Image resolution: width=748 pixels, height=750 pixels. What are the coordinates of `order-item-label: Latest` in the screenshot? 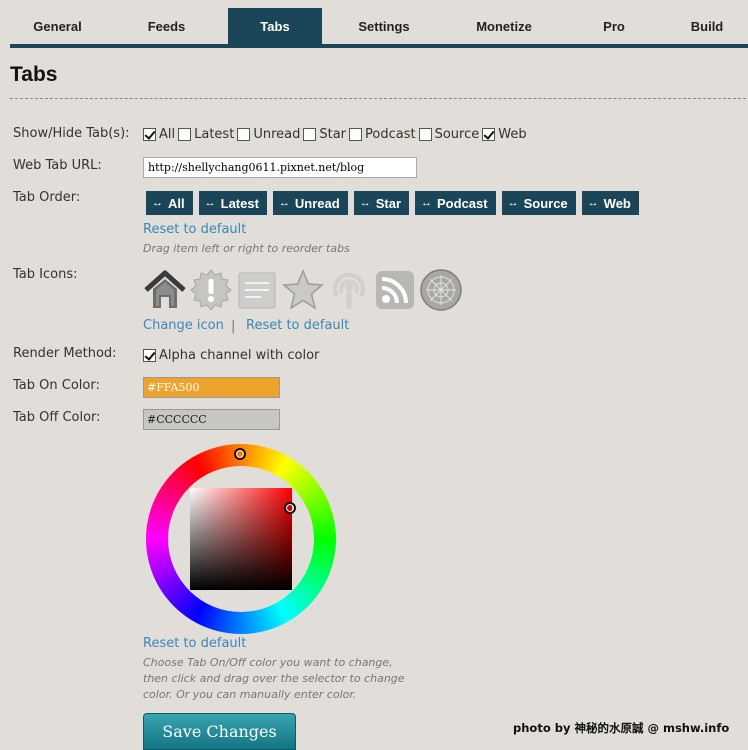 It's located at (239, 203).